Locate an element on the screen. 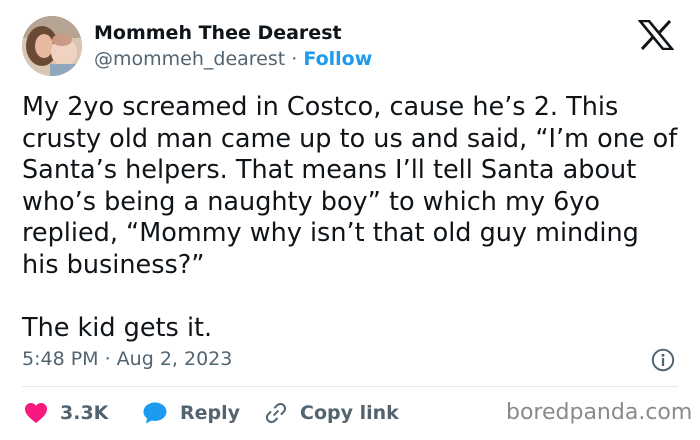 This screenshot has height=440, width=700. reply-button: Reply is located at coordinates (191, 413).